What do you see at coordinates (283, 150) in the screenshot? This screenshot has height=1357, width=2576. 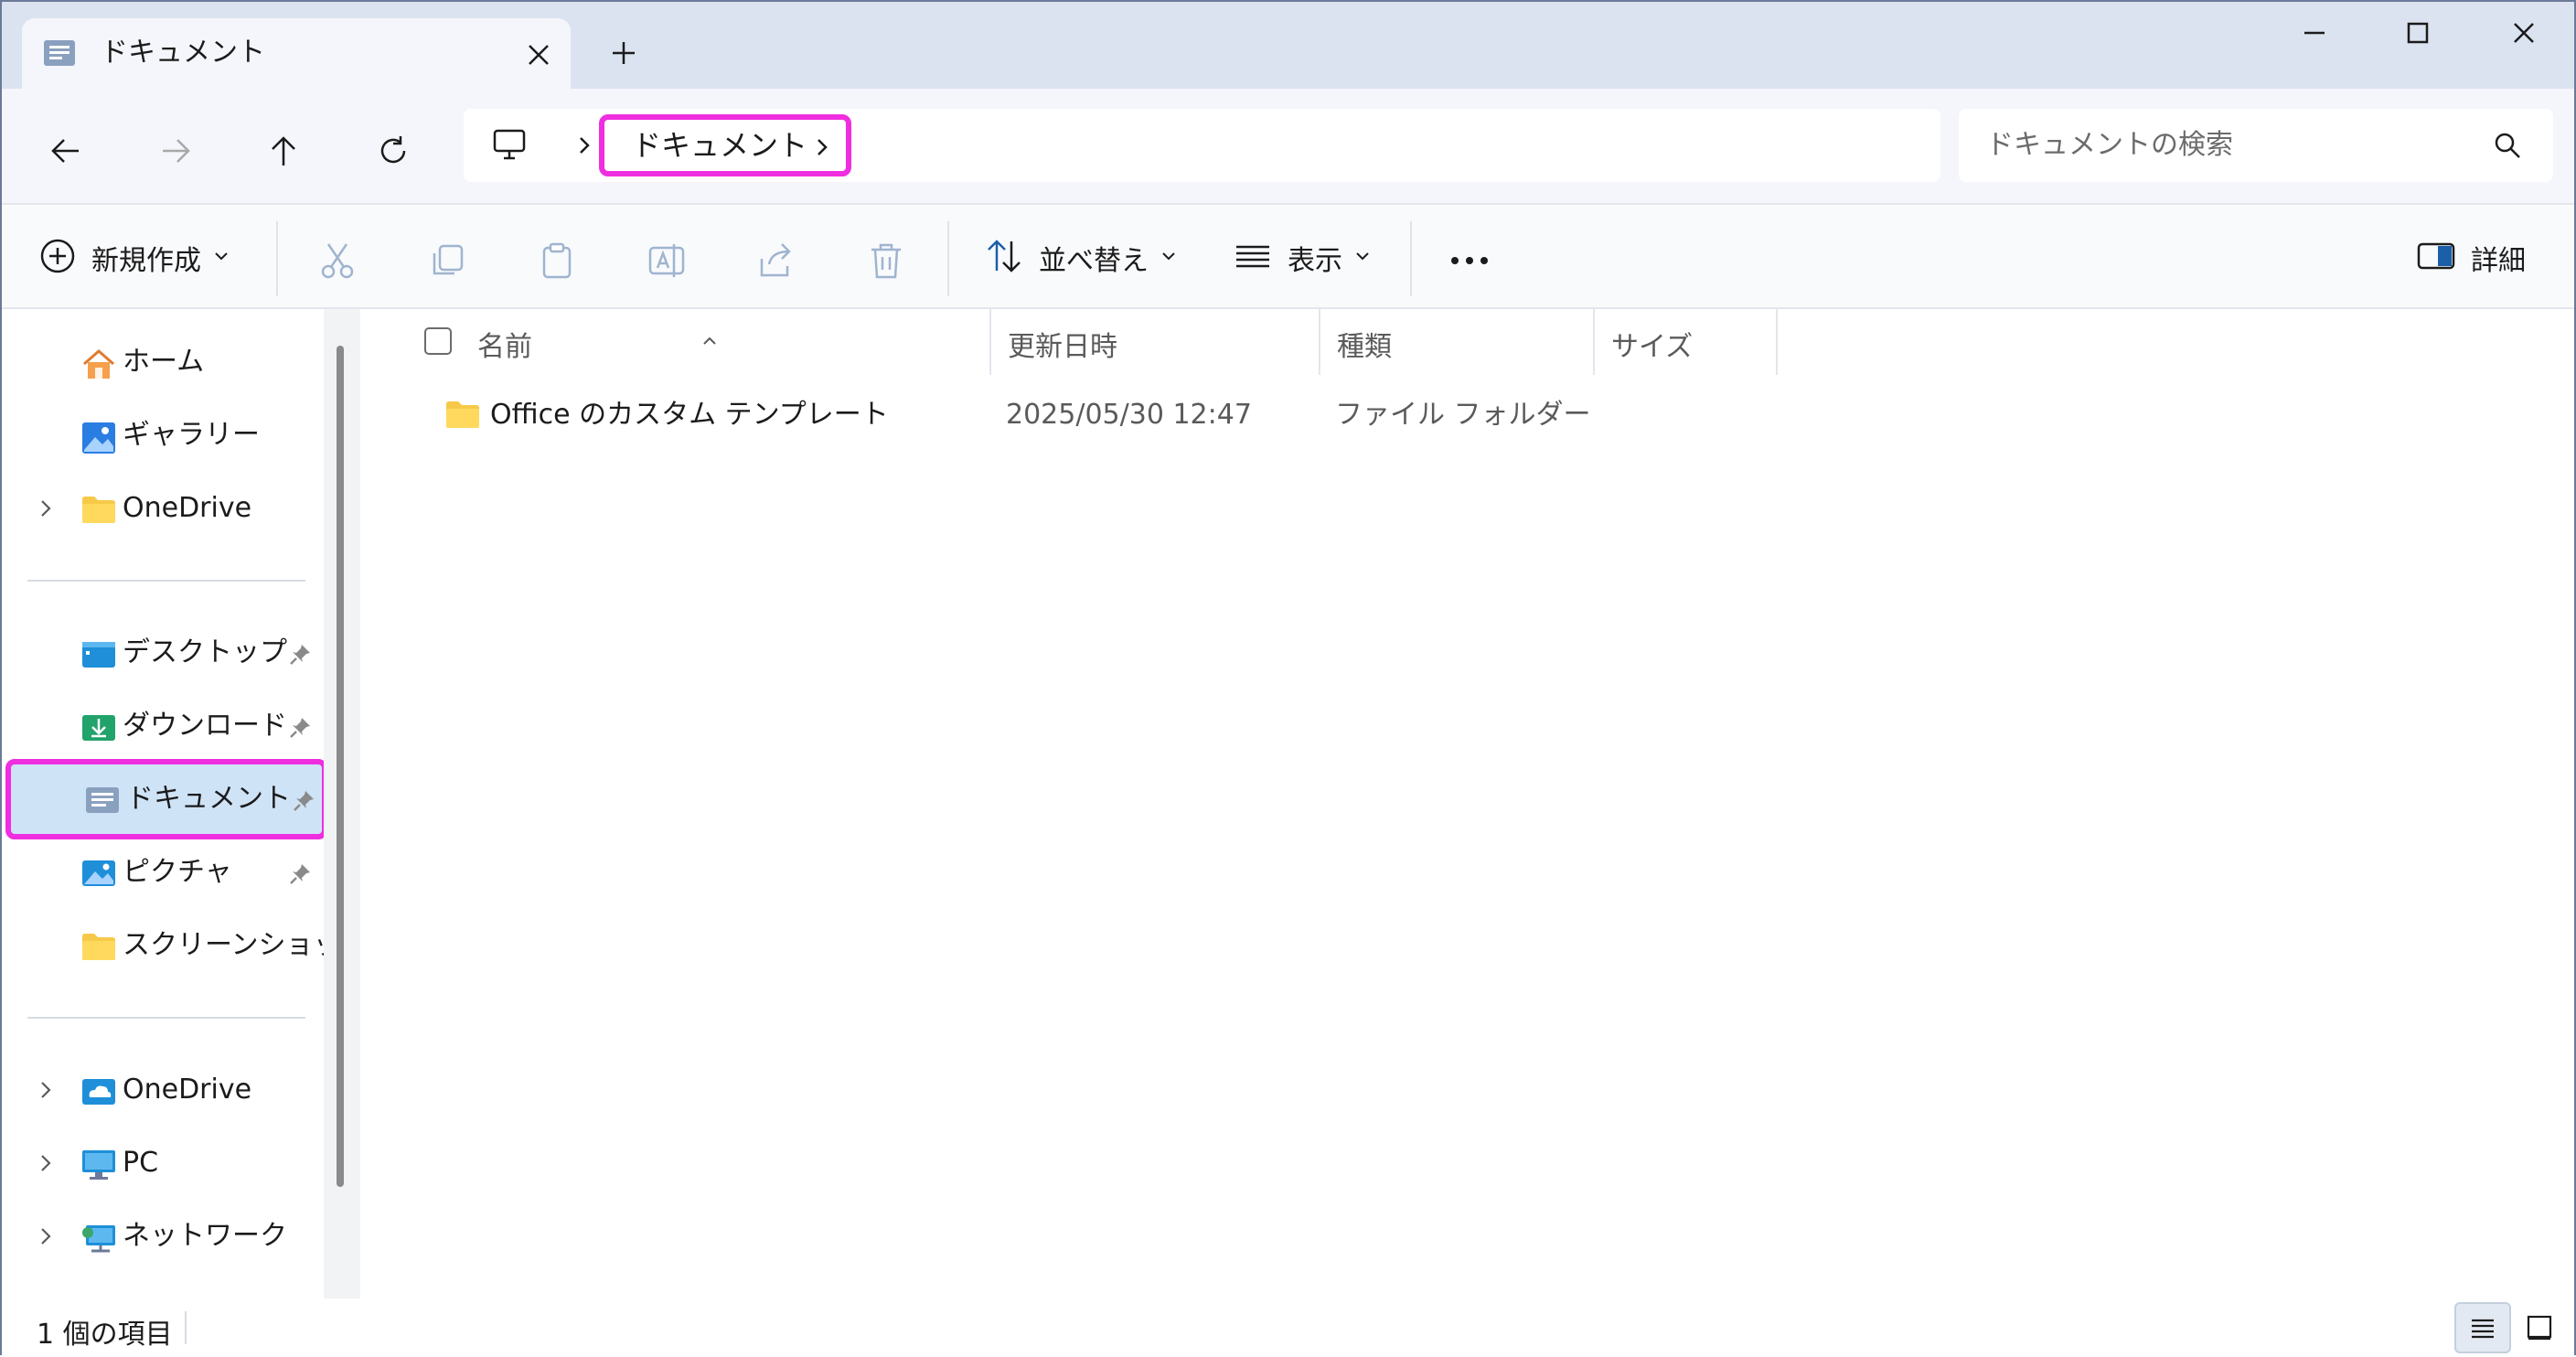 I see `up-arrow-icon` at bounding box center [283, 150].